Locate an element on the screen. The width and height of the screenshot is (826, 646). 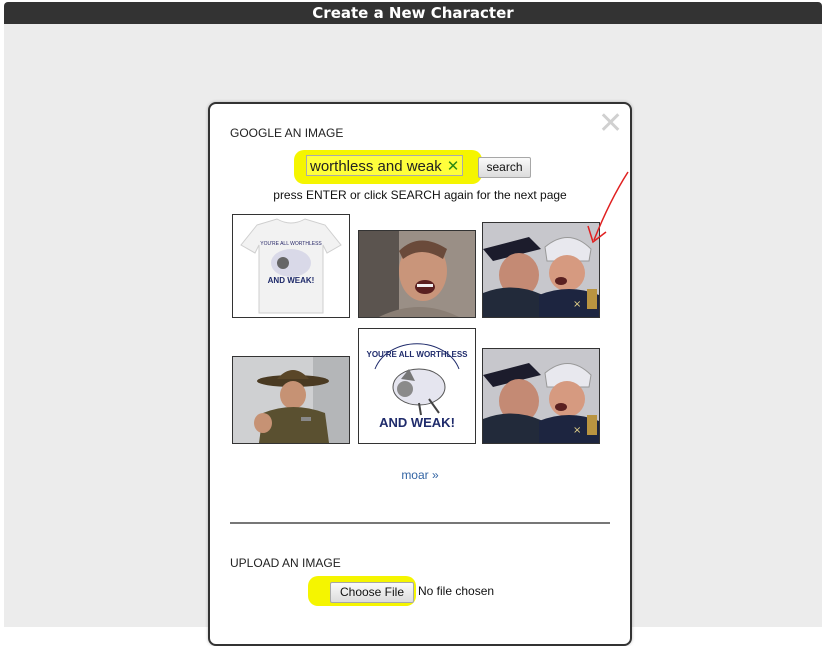
clear-x-icon: ✕ is located at coordinates (453, 166).